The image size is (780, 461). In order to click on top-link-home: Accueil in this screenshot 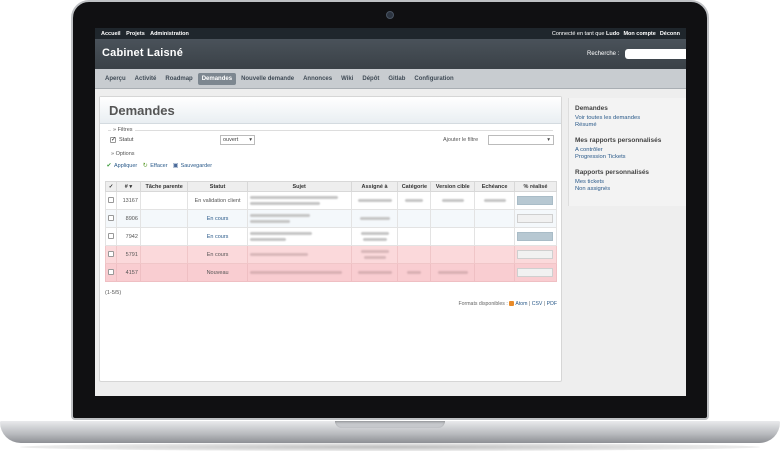, I will do `click(111, 34)`.